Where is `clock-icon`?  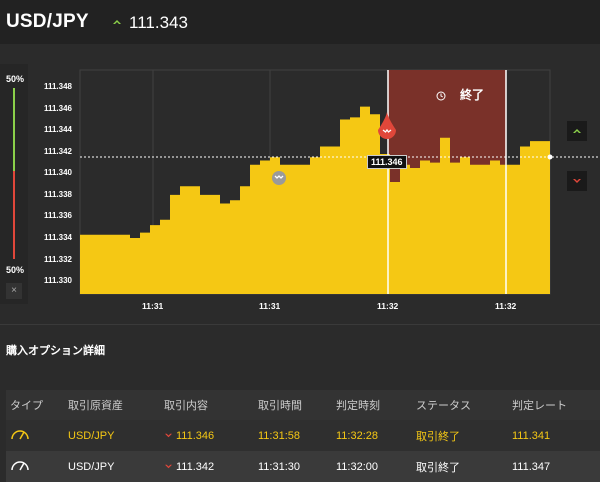
clock-icon is located at coordinates (441, 94).